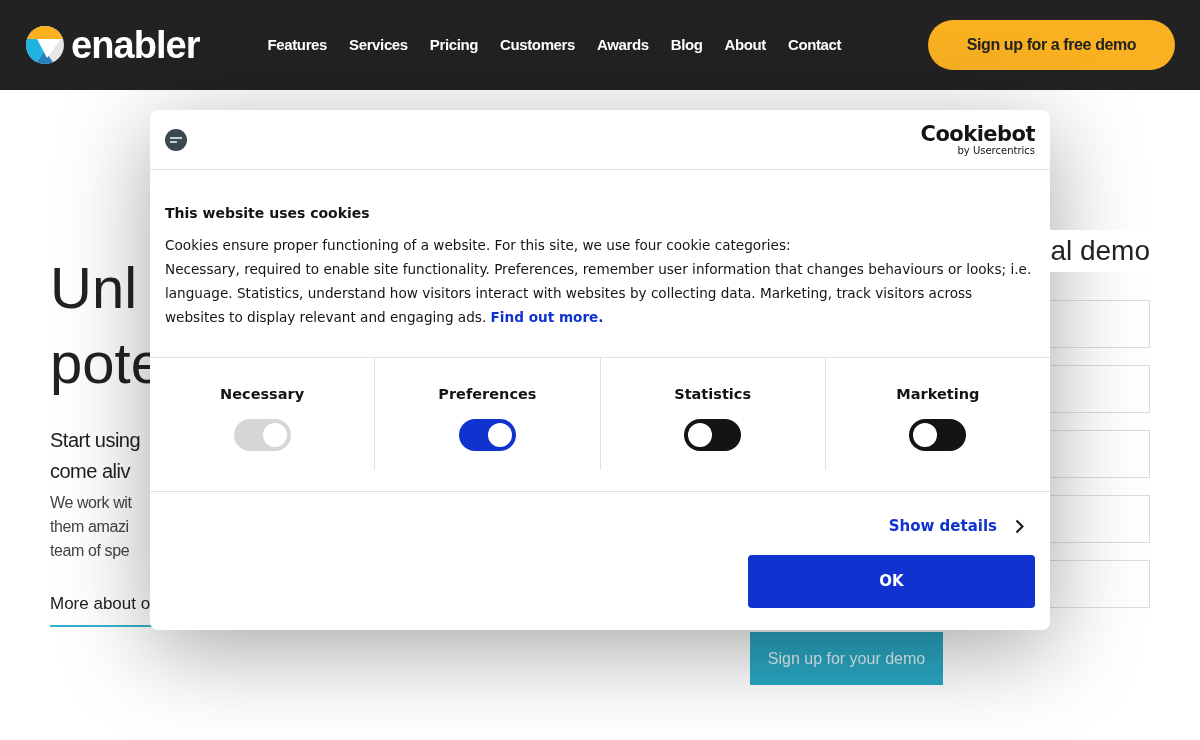 The width and height of the screenshot is (1200, 740). I want to click on dialog-description: Cookies ensure proper functioning of a website. For this site, we use four cookie categories: Necessary, required to enable site functionality. Preferences, remember user information that changes behaviours or looks; i.e. language. Statistics, understand how visitors interact with websites by collecting data. Marketing, track visitors across websites to display relevant and engaging ads. Find out more., so click(599, 281).